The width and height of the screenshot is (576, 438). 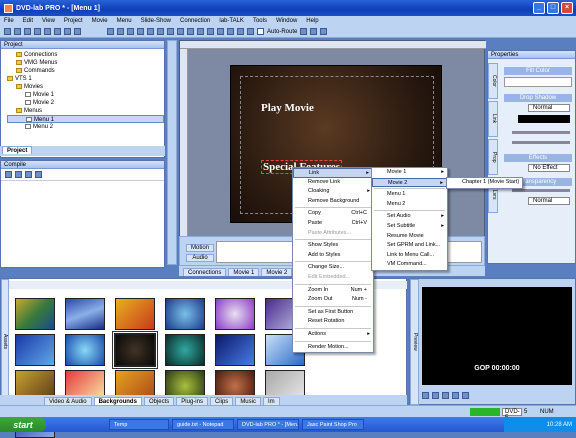 I want to click on link-menu-1: Menu 1, so click(x=409, y=195).